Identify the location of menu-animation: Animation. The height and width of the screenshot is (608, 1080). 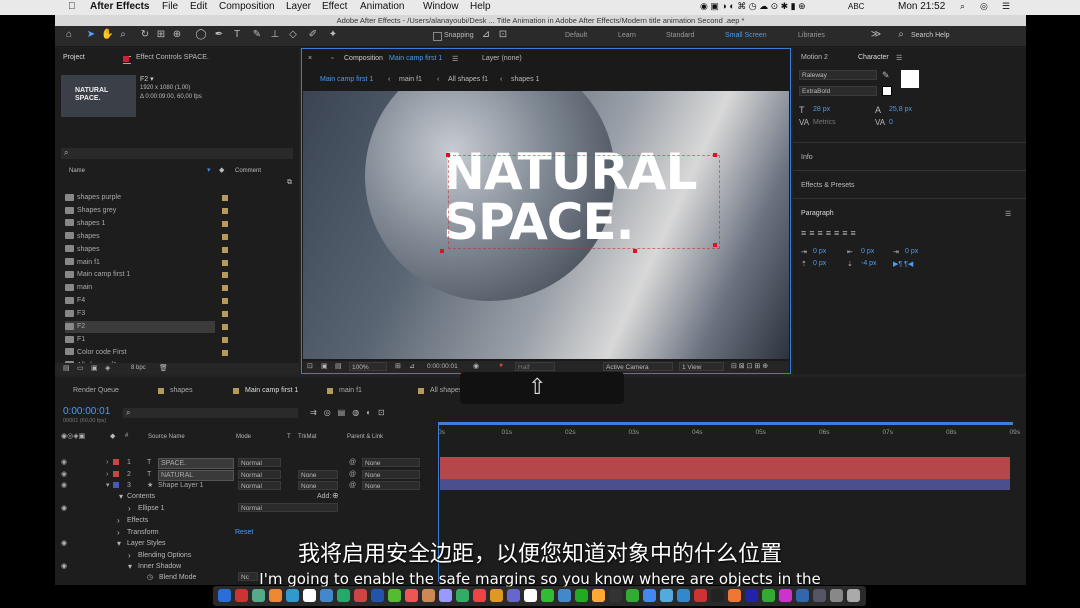
(382, 6).